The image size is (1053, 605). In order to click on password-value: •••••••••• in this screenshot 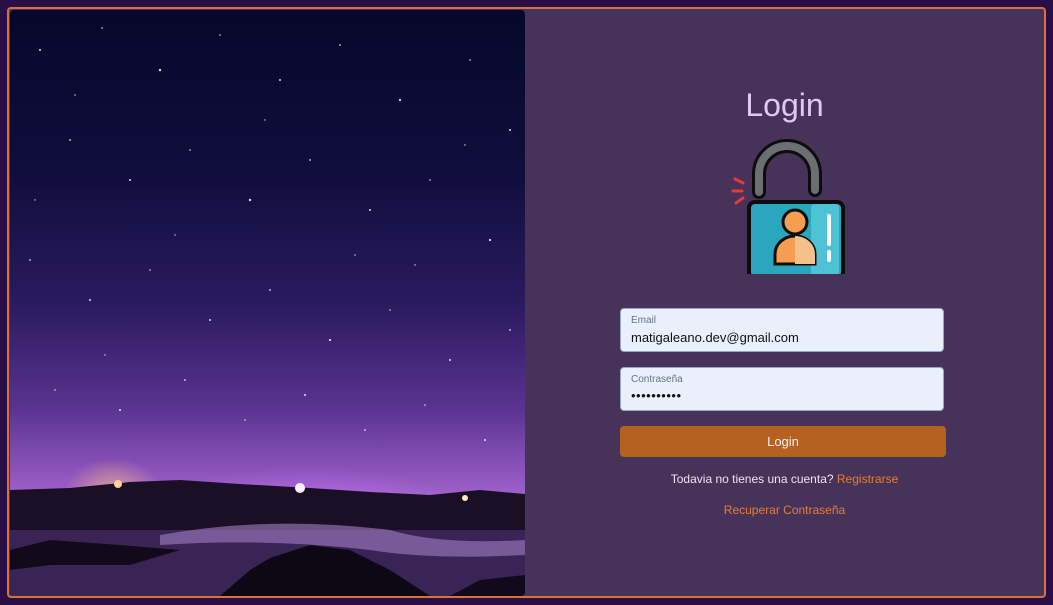, I will do `click(656, 395)`.